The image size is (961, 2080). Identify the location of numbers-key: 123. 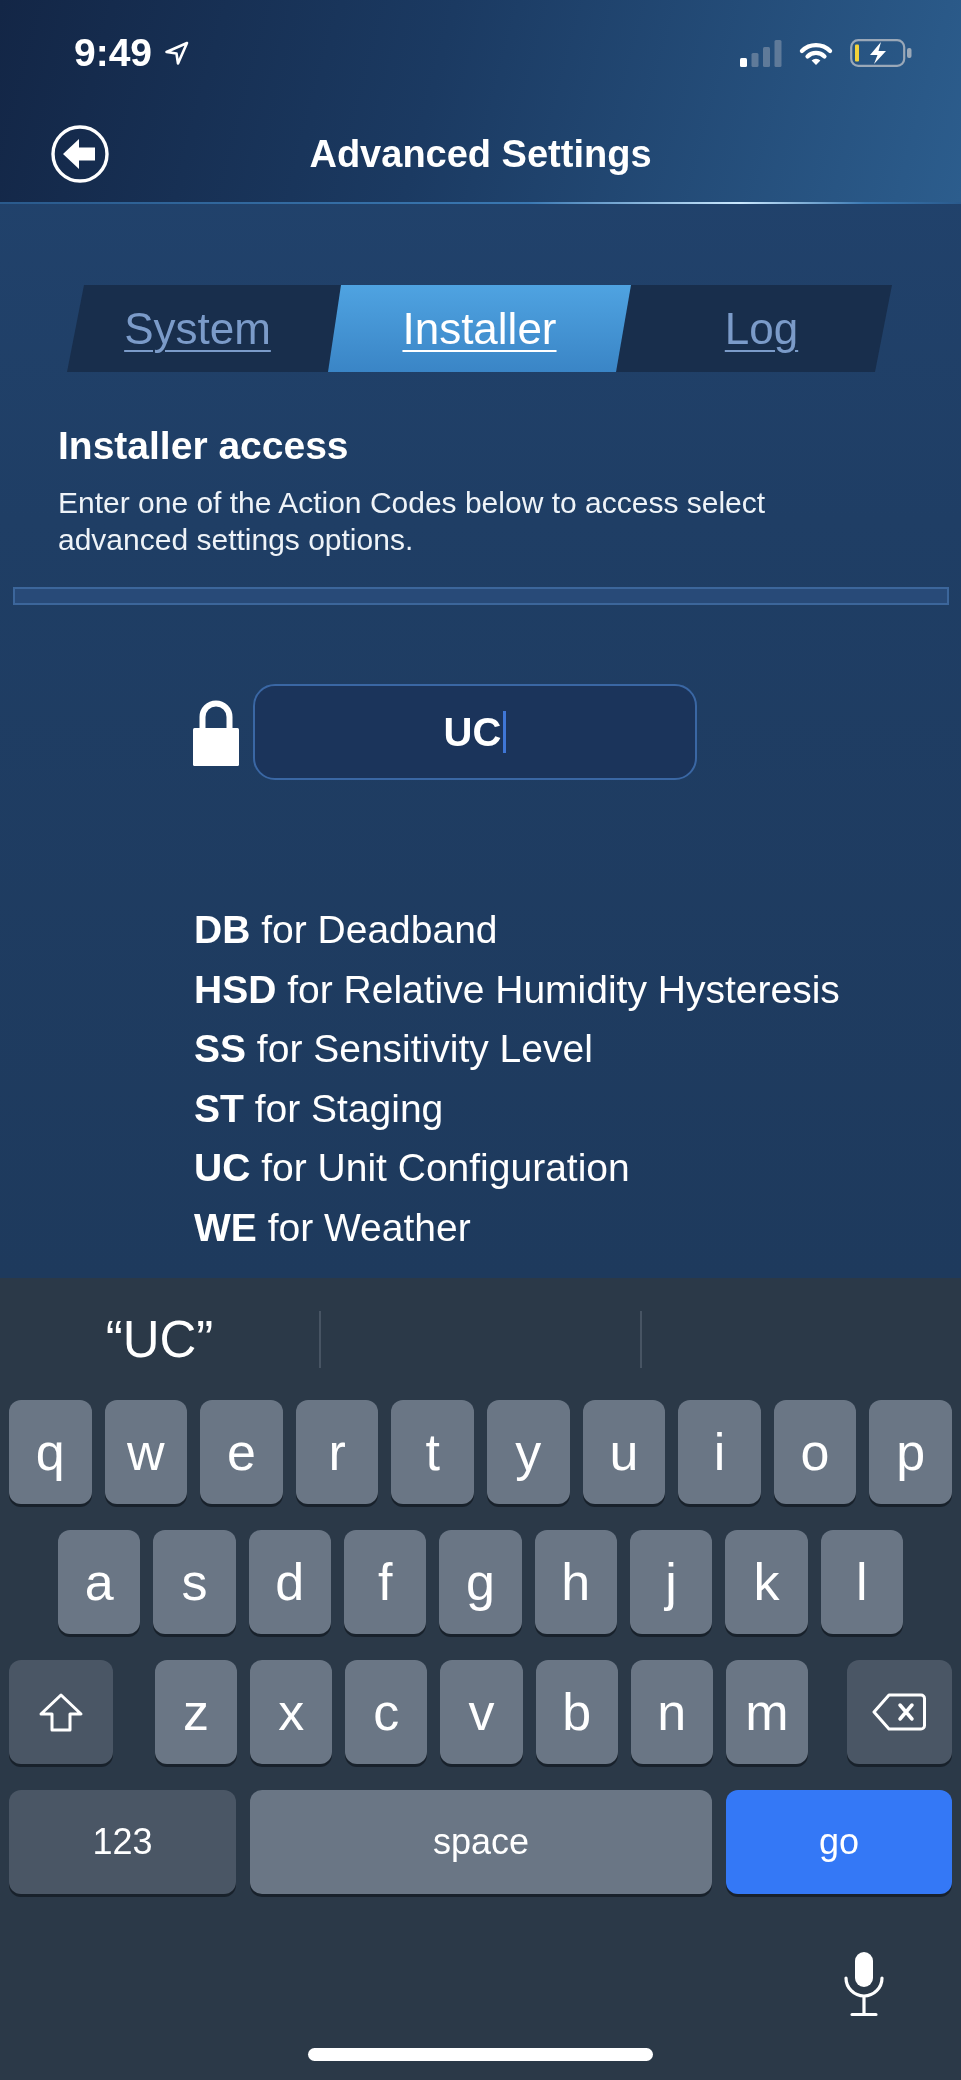
(122, 1842).